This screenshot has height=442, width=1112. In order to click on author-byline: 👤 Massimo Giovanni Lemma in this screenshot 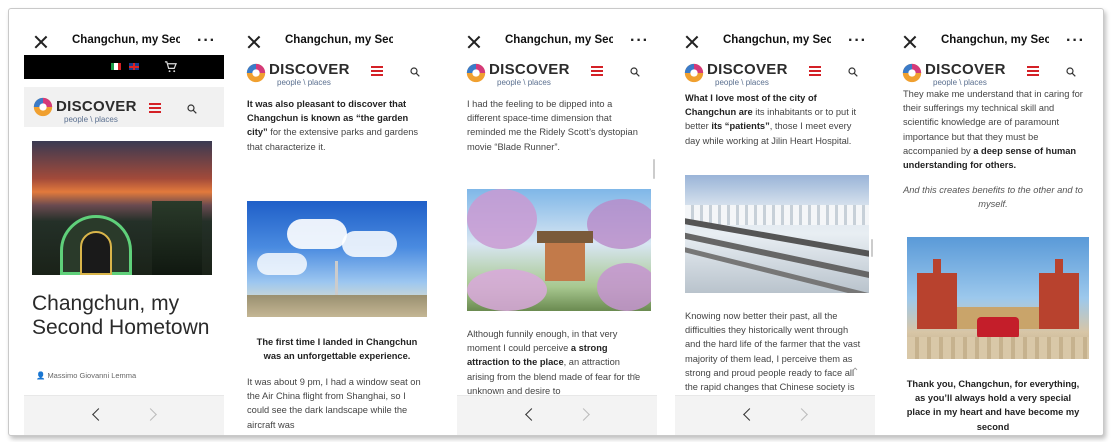, I will do `click(86, 375)`.